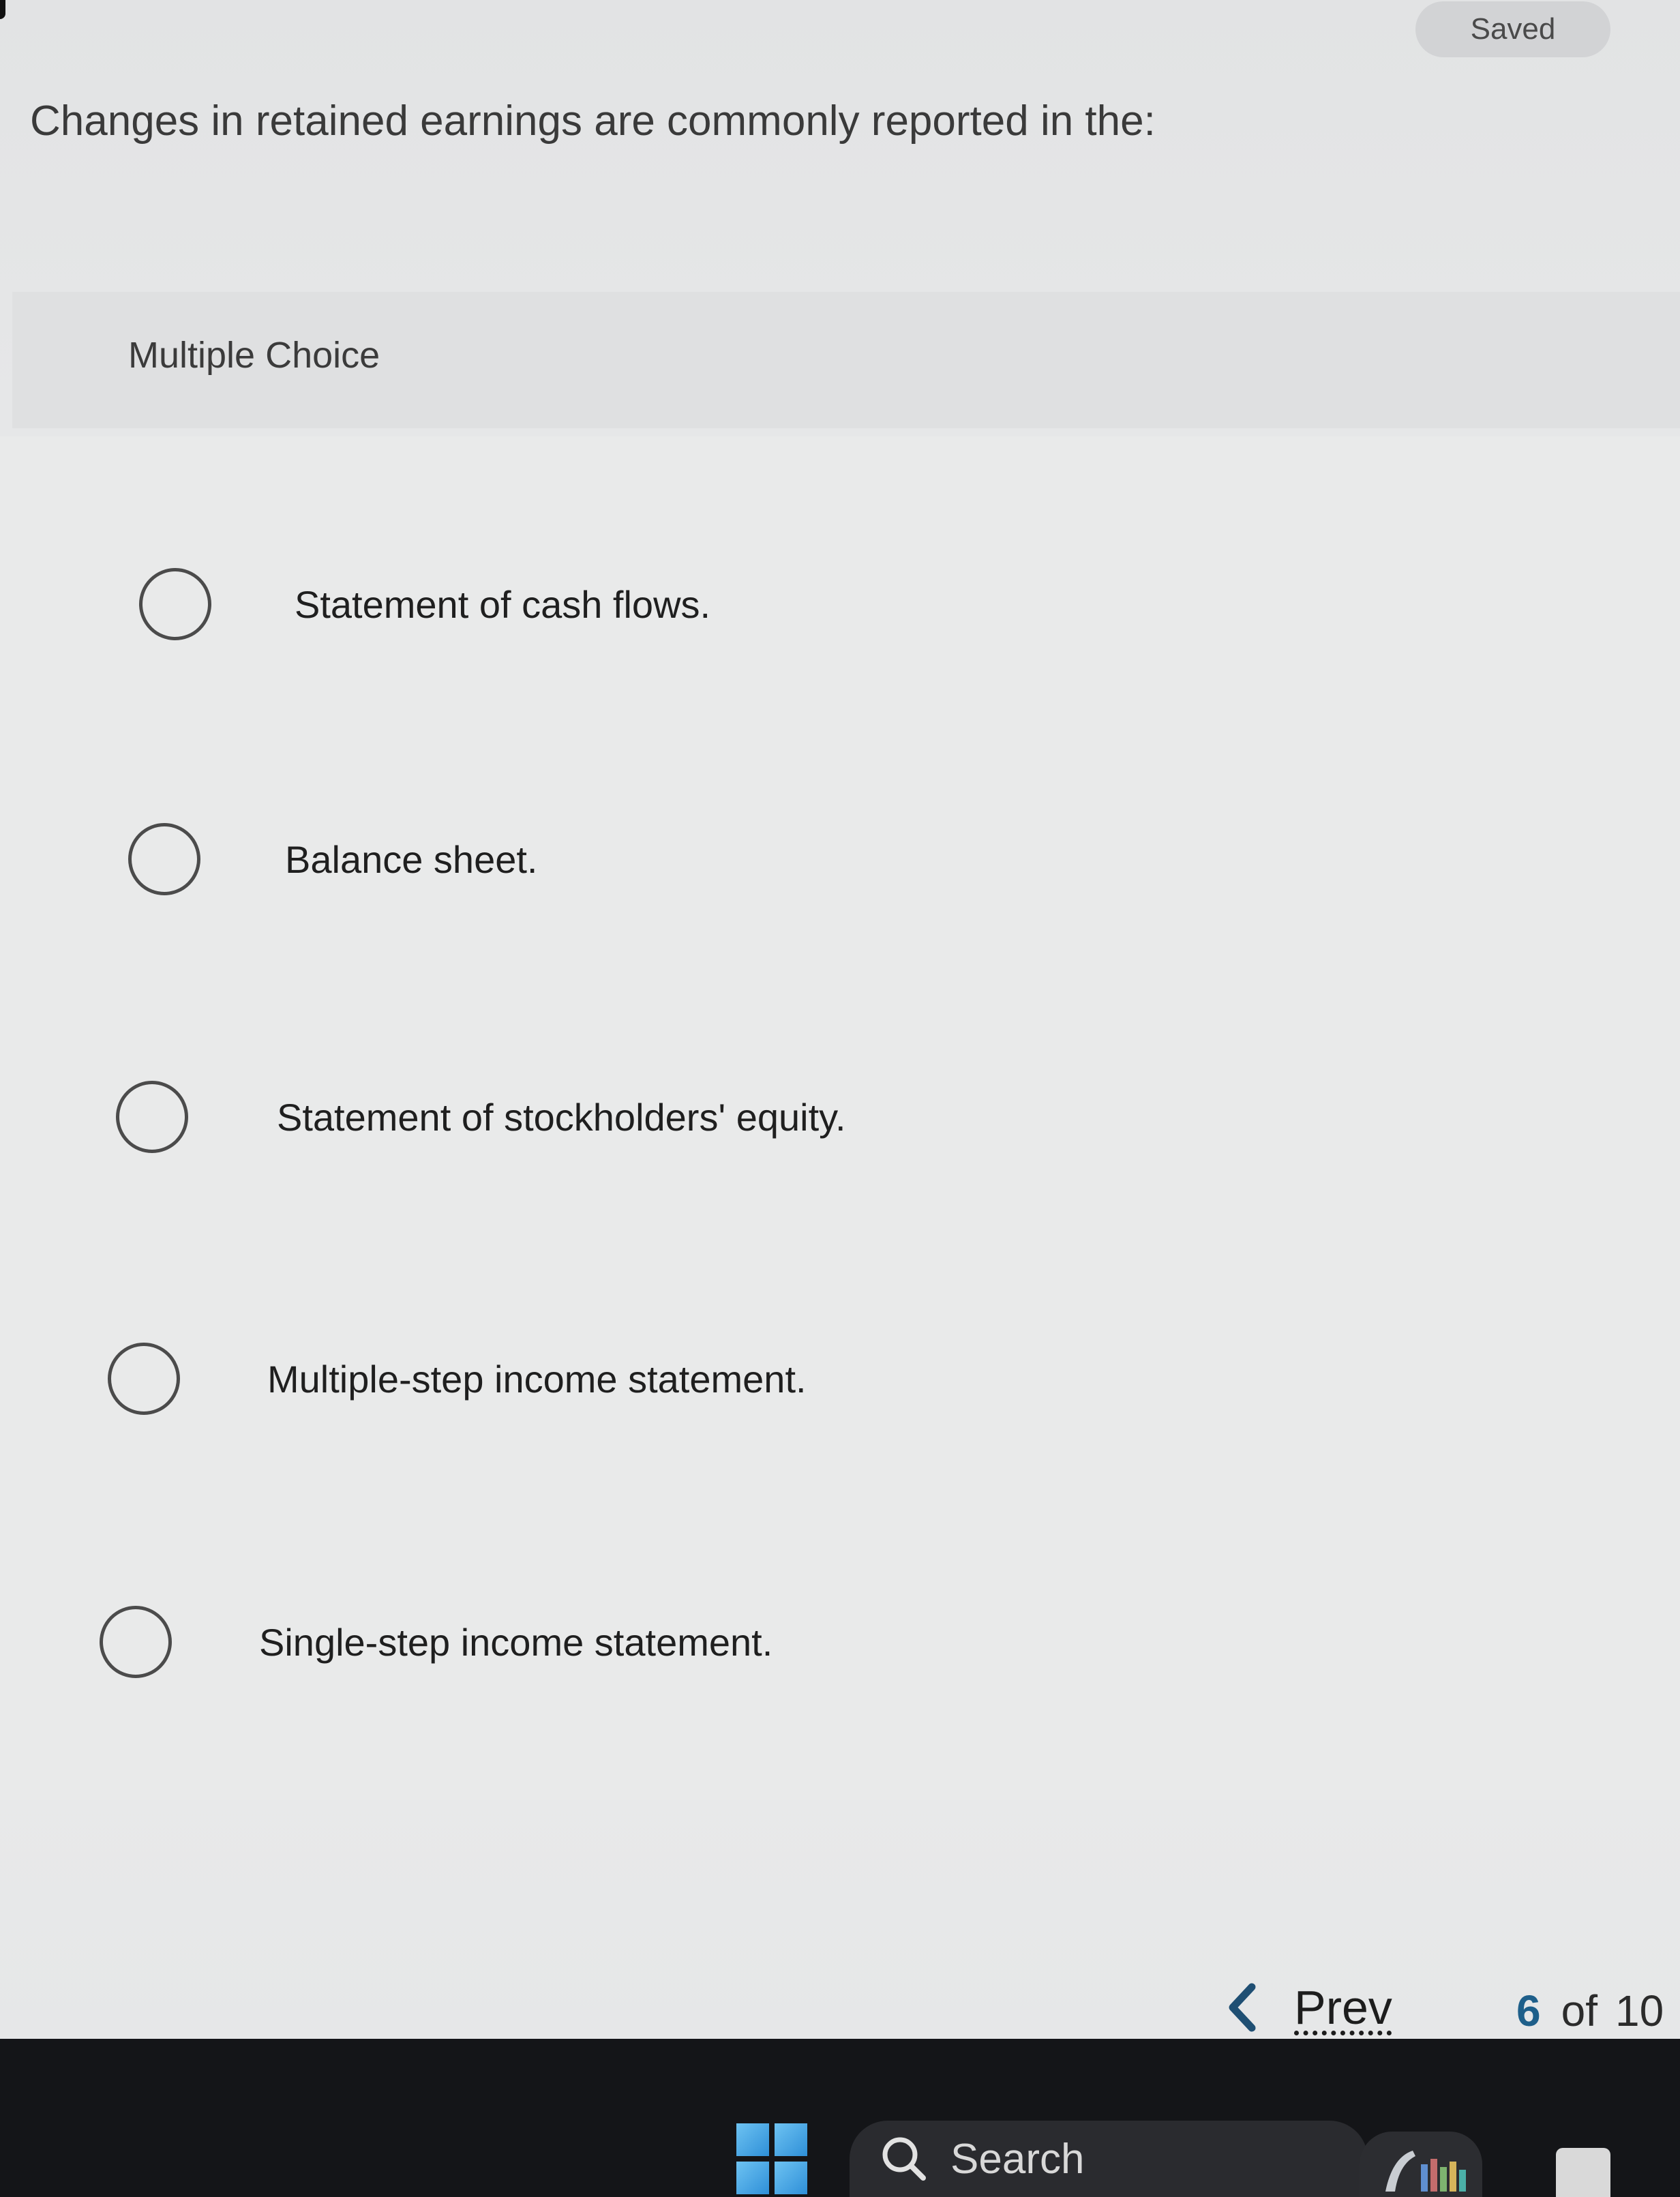 The height and width of the screenshot is (2197, 1680). What do you see at coordinates (1017, 2159) in the screenshot?
I see `taskbar-search-label: Search` at bounding box center [1017, 2159].